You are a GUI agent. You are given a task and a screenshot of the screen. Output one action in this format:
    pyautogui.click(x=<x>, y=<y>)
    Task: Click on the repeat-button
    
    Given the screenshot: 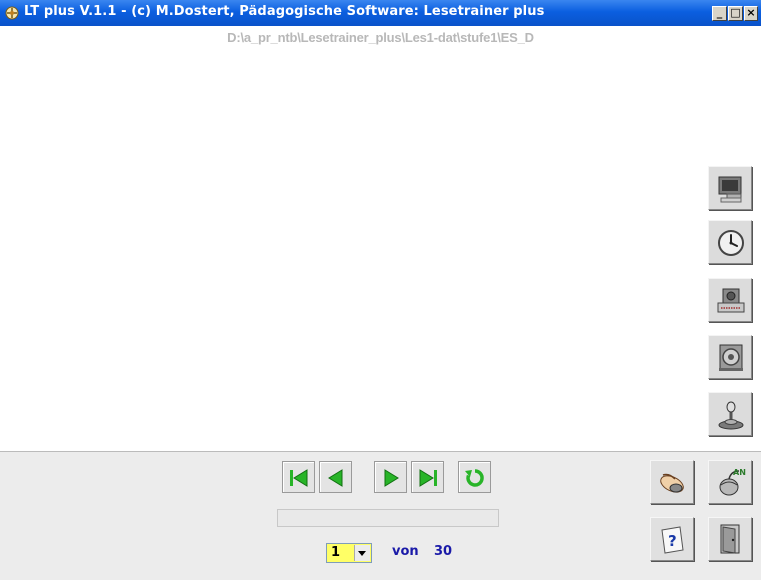 What is the action you would take?
    pyautogui.click(x=474, y=477)
    